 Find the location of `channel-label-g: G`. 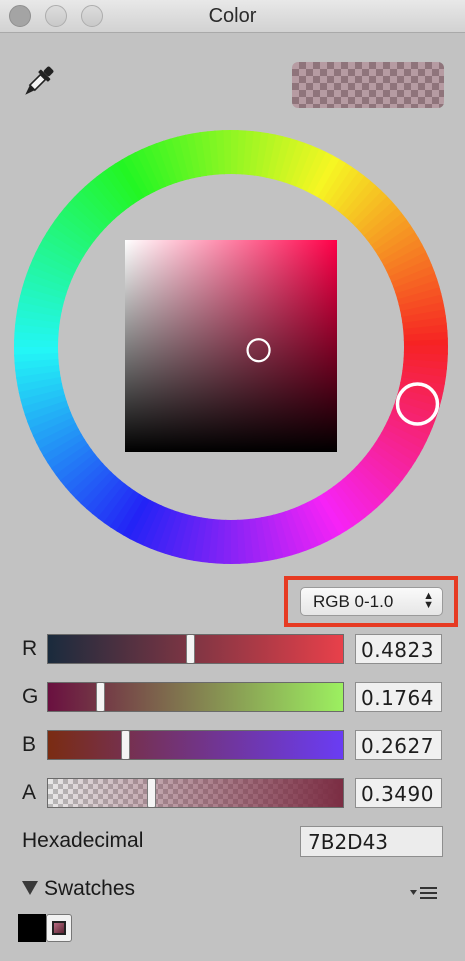

channel-label-g: G is located at coordinates (30, 696).